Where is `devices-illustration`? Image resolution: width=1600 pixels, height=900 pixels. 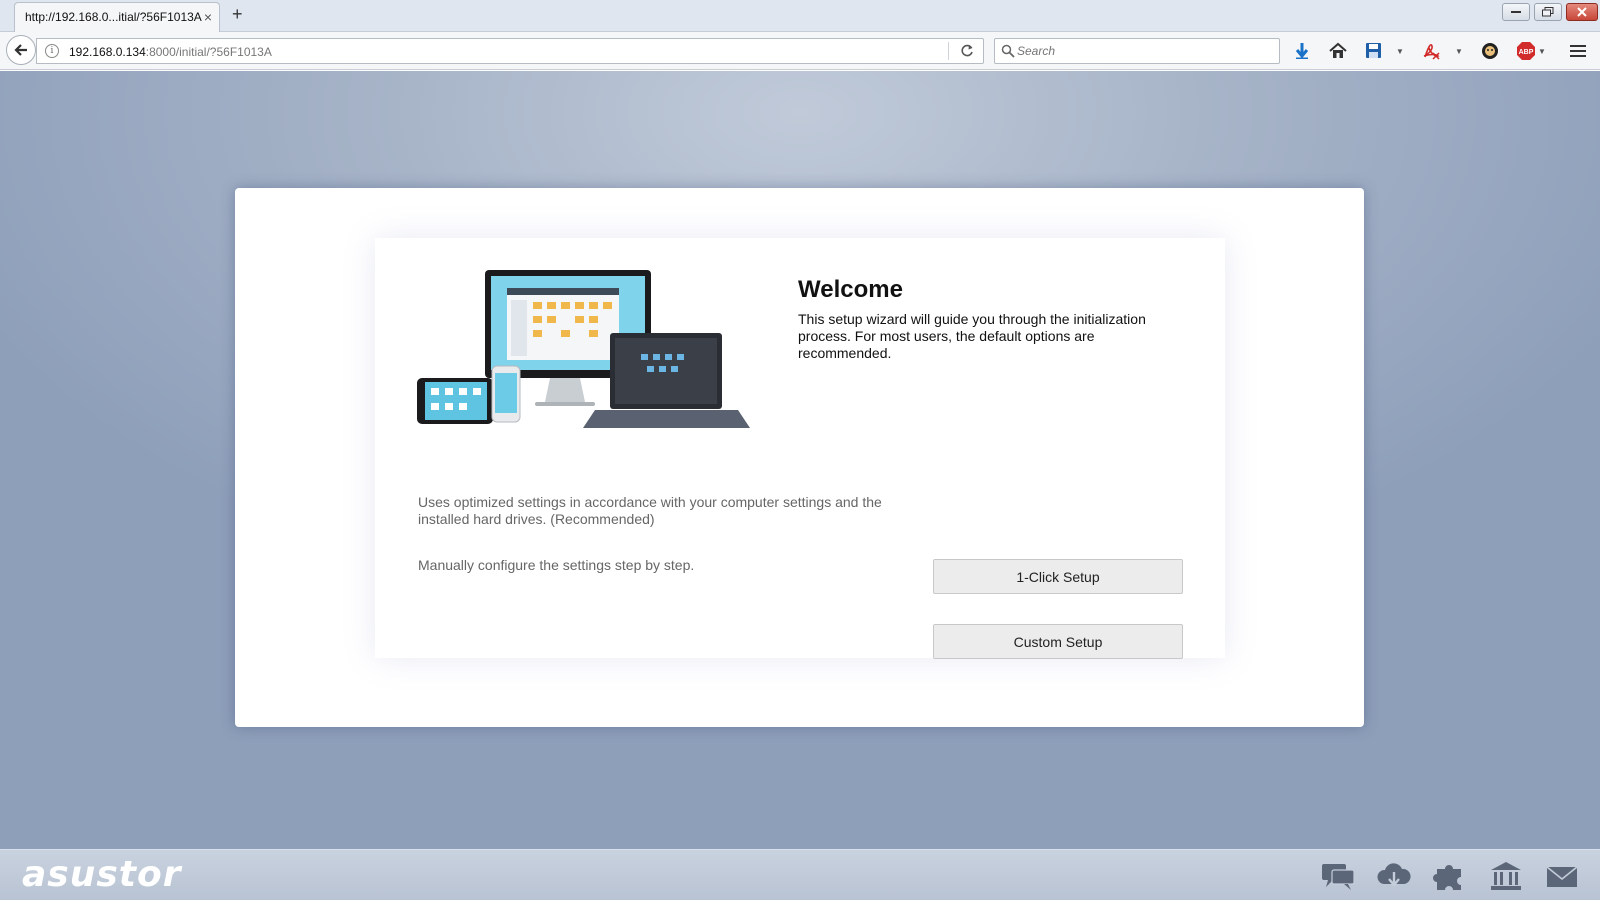 devices-illustration is located at coordinates (583, 349).